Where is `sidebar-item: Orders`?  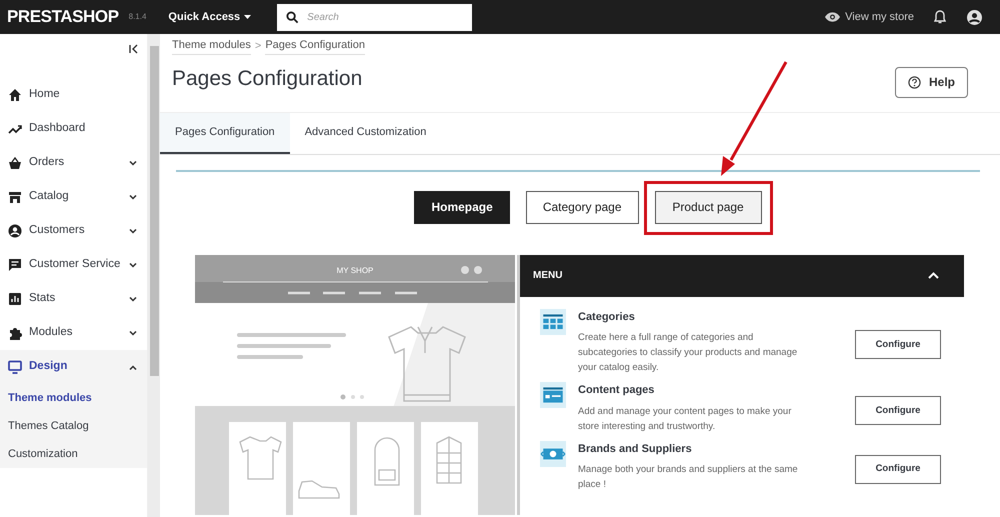 sidebar-item: Orders is located at coordinates (73, 163).